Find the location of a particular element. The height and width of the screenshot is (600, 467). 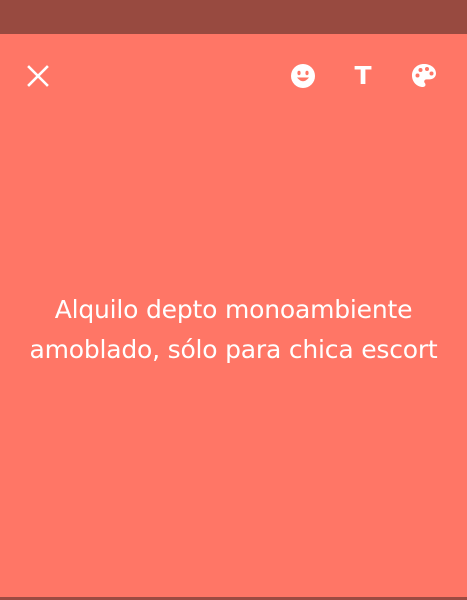

palette-icon is located at coordinates (424, 75).